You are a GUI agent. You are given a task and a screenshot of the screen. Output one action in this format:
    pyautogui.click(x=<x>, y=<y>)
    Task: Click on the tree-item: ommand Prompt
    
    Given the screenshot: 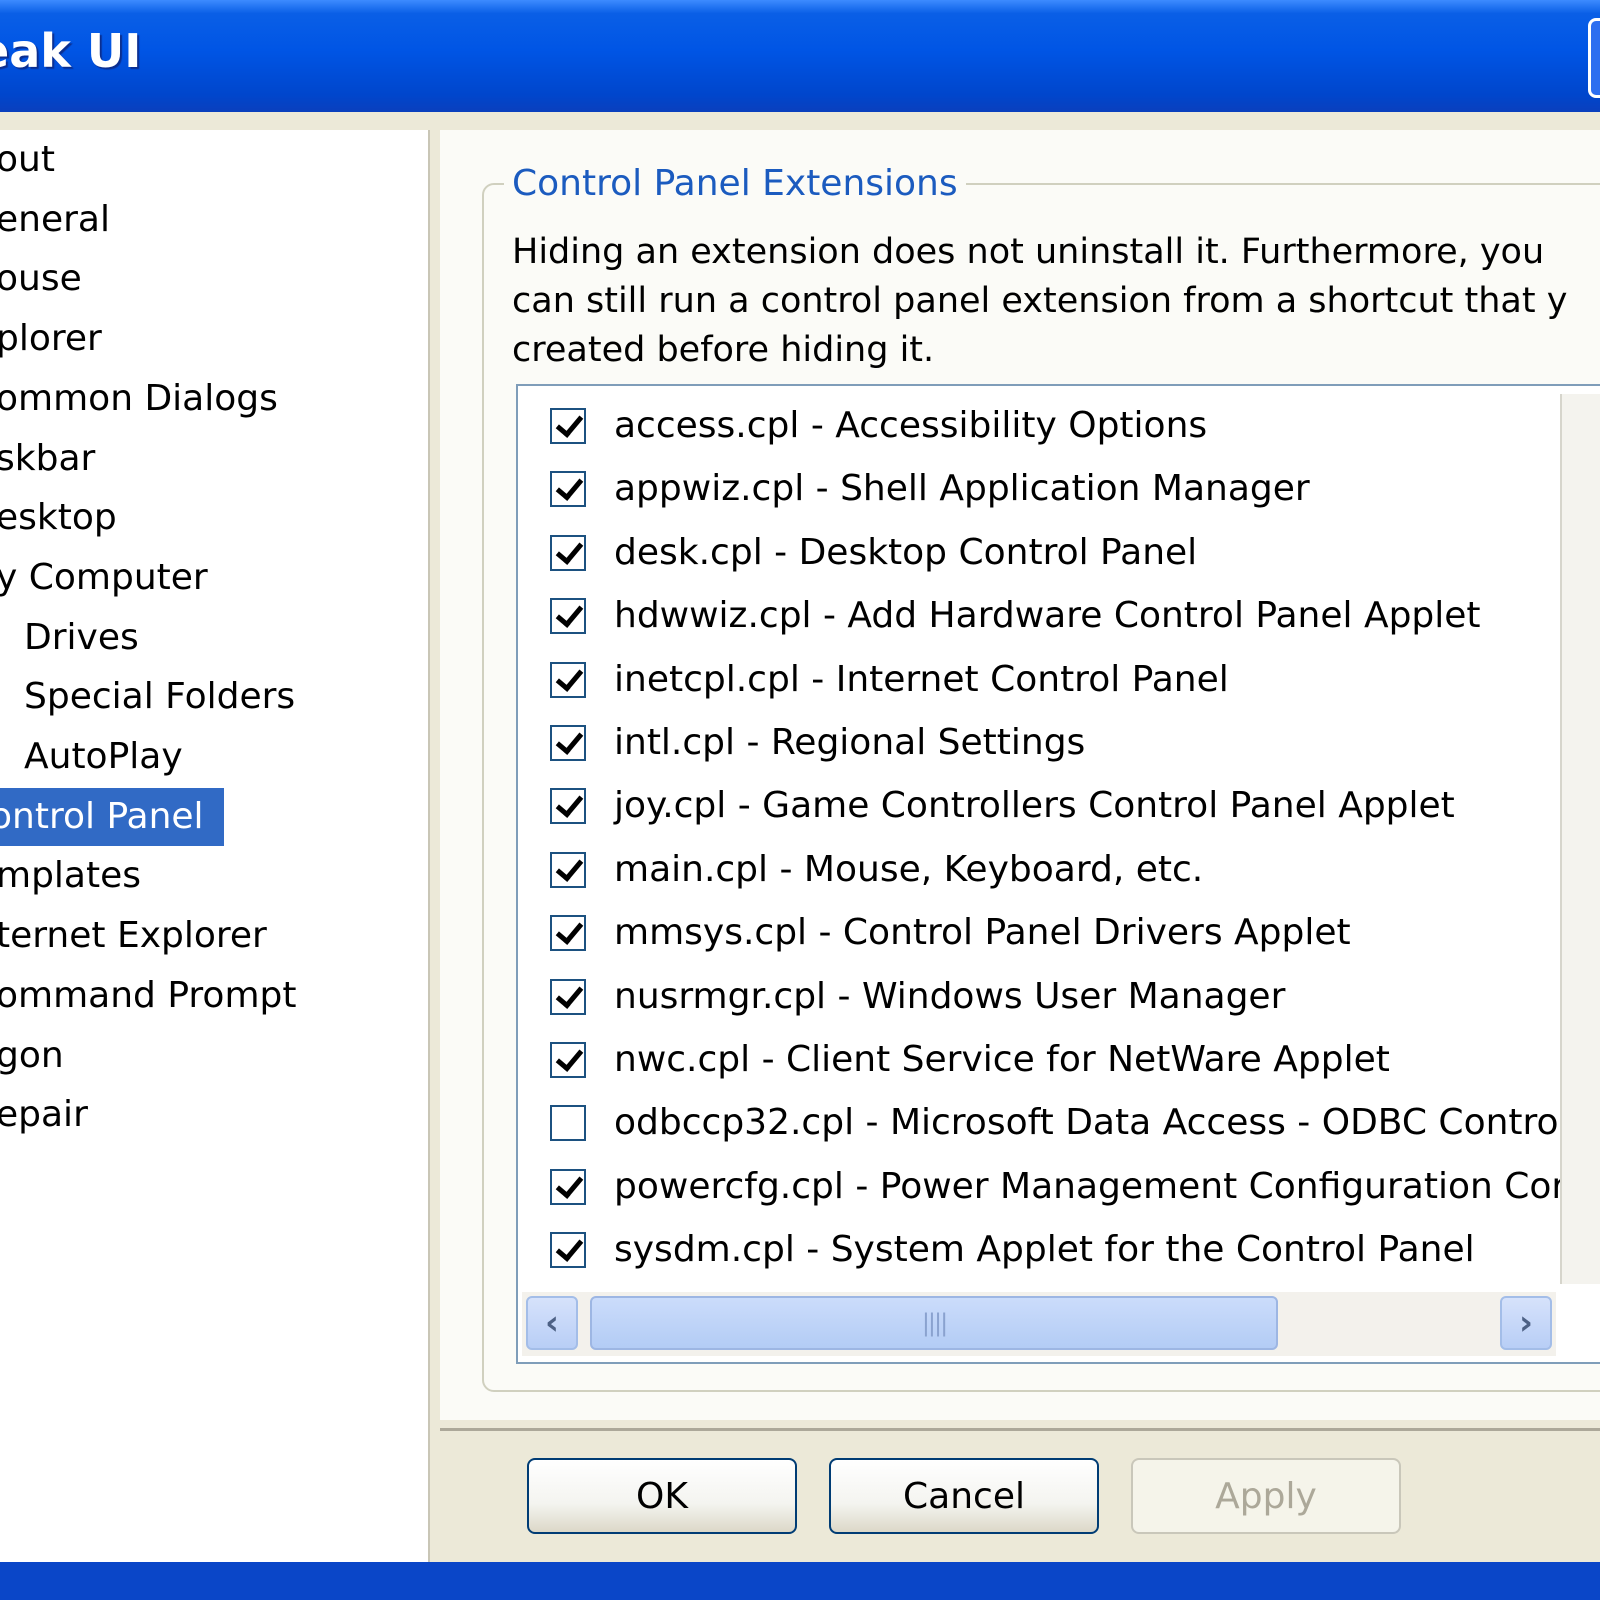 What is the action you would take?
    pyautogui.click(x=148, y=996)
    